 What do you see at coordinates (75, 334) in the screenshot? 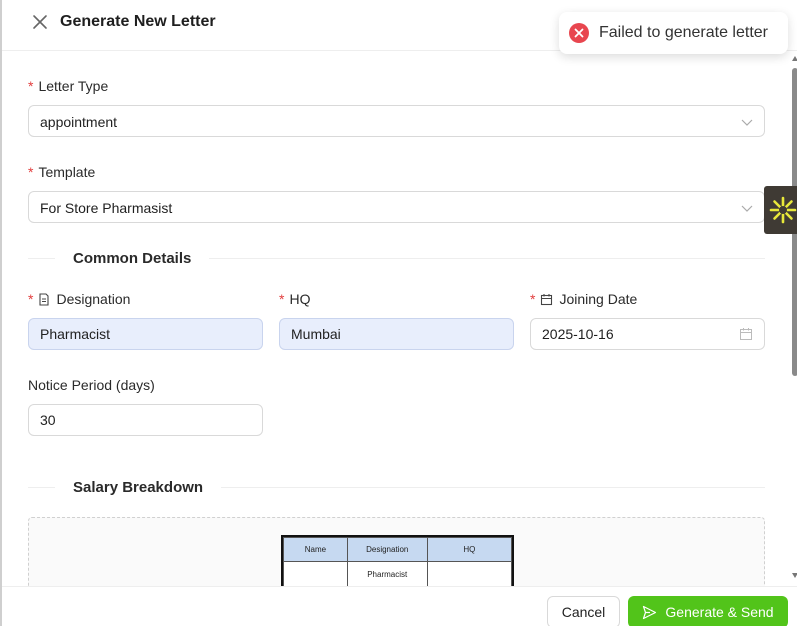
I see `designation-value: Pharmacist` at bounding box center [75, 334].